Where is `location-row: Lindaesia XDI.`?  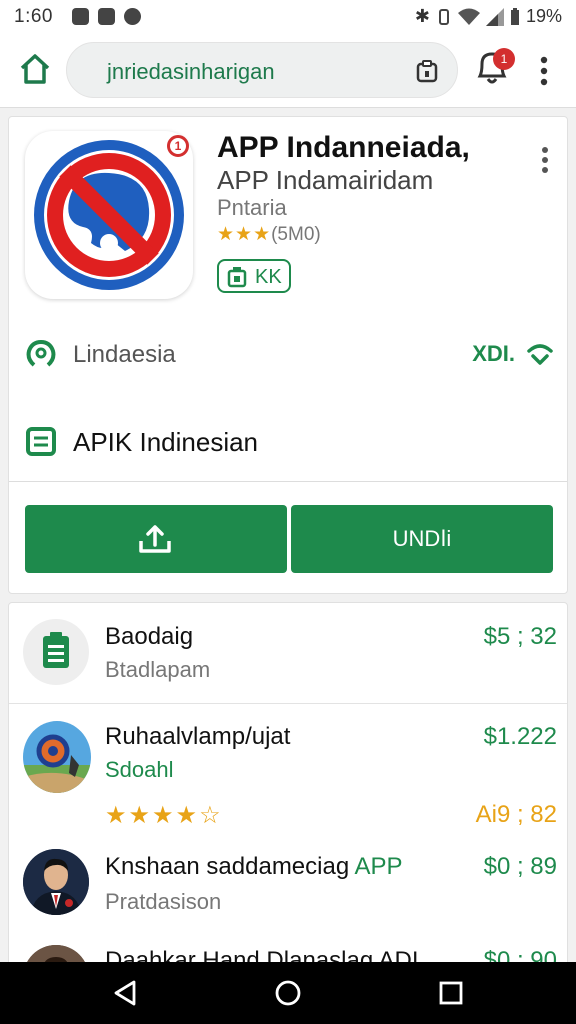
location-row: Lindaesia XDI. is located at coordinates (290, 355).